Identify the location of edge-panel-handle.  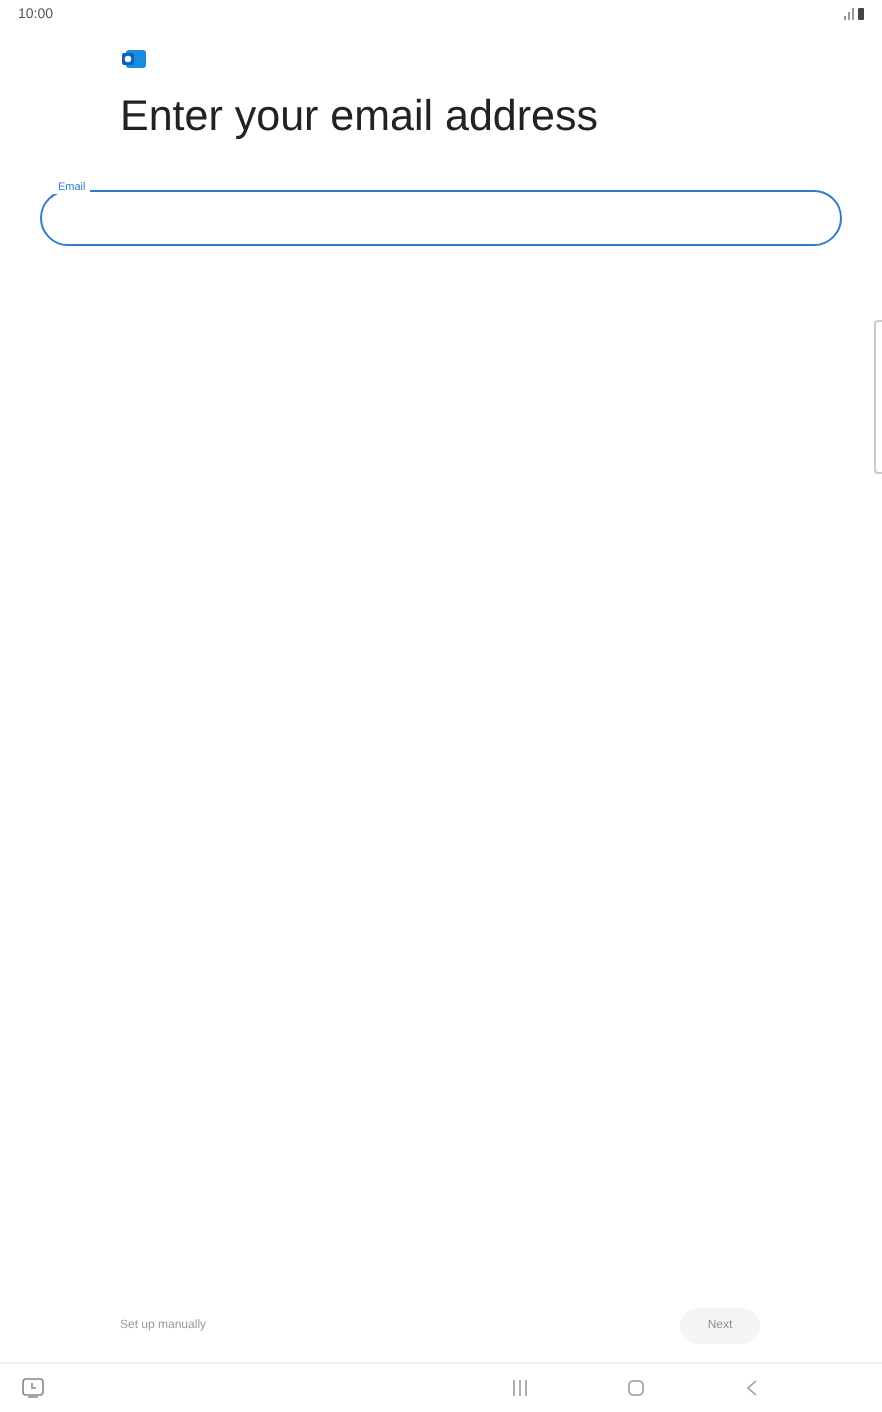
(878, 397).